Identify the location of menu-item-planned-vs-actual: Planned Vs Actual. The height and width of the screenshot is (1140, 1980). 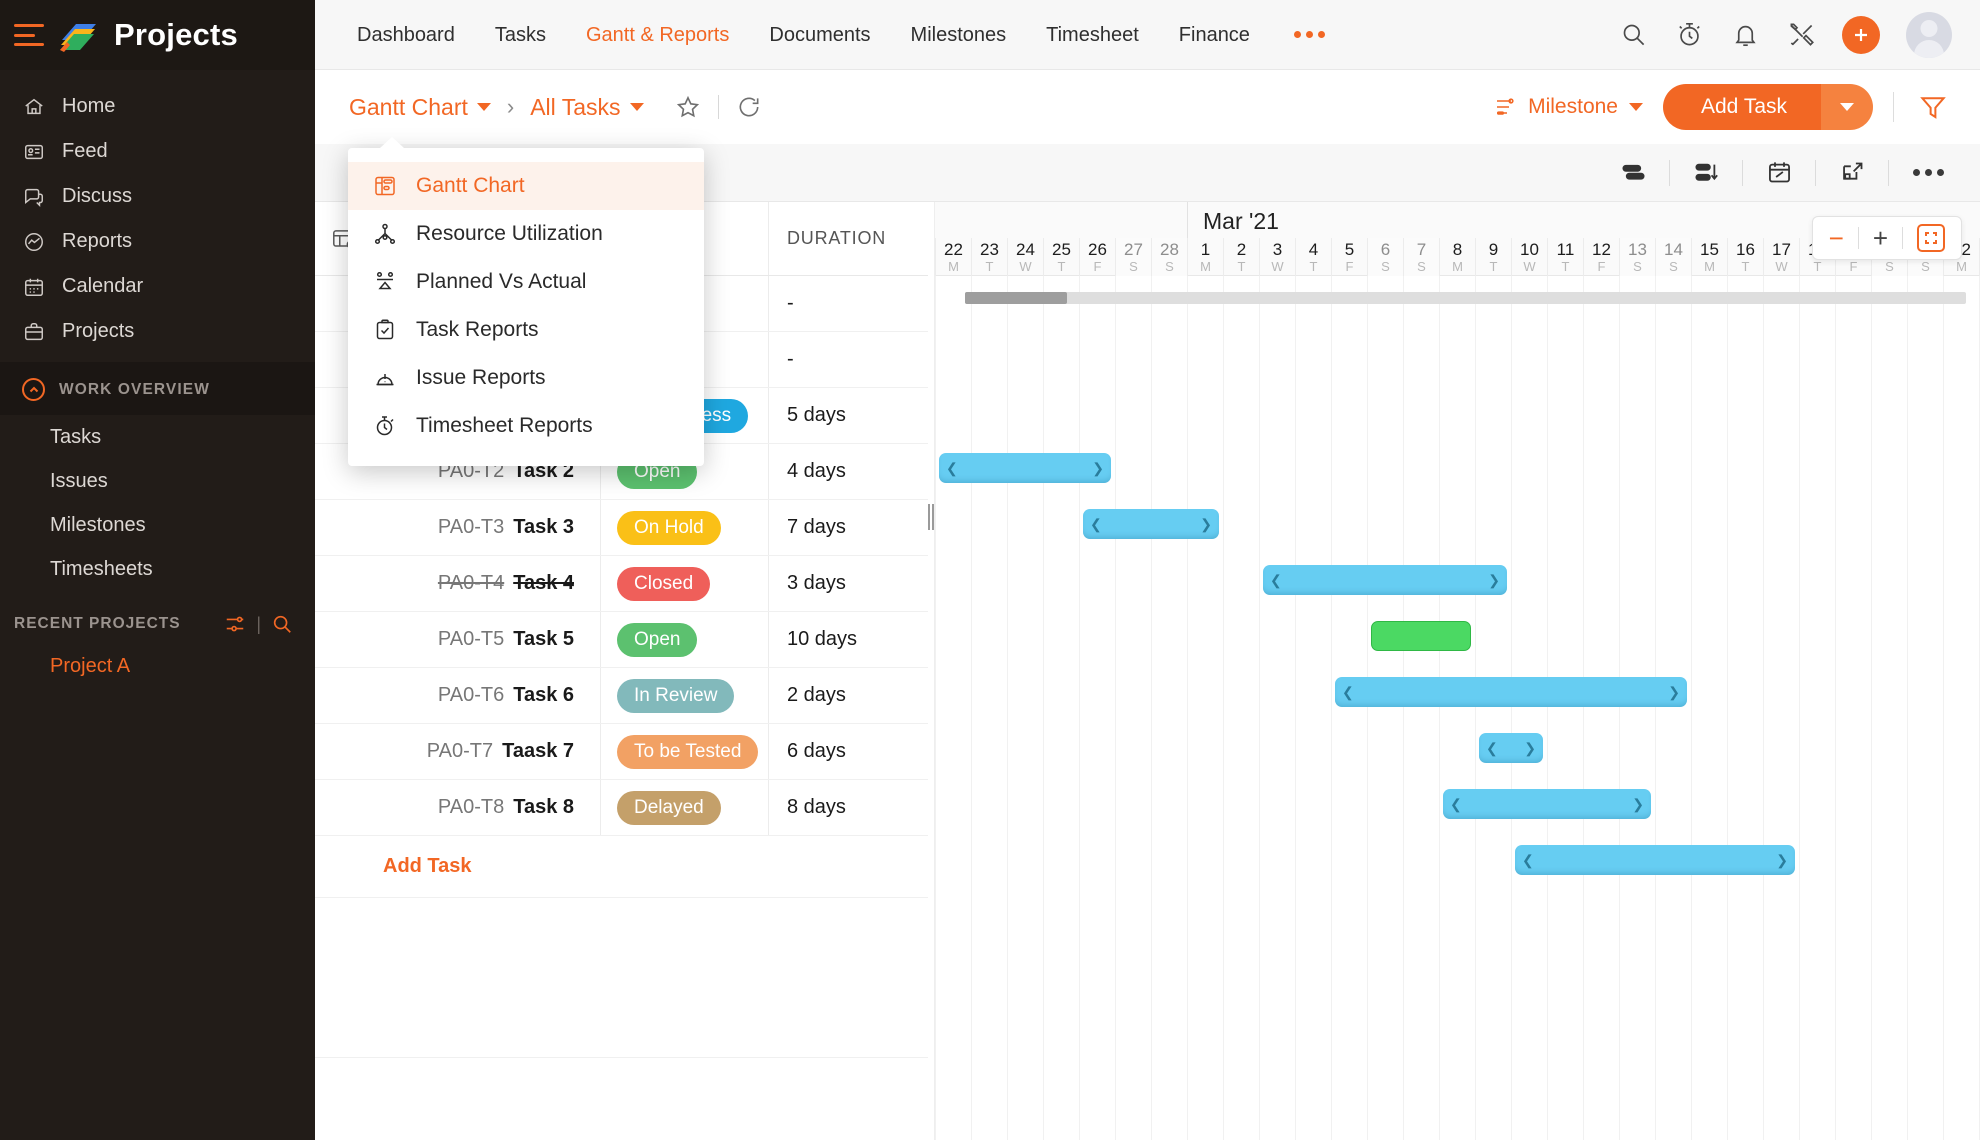
(526, 282).